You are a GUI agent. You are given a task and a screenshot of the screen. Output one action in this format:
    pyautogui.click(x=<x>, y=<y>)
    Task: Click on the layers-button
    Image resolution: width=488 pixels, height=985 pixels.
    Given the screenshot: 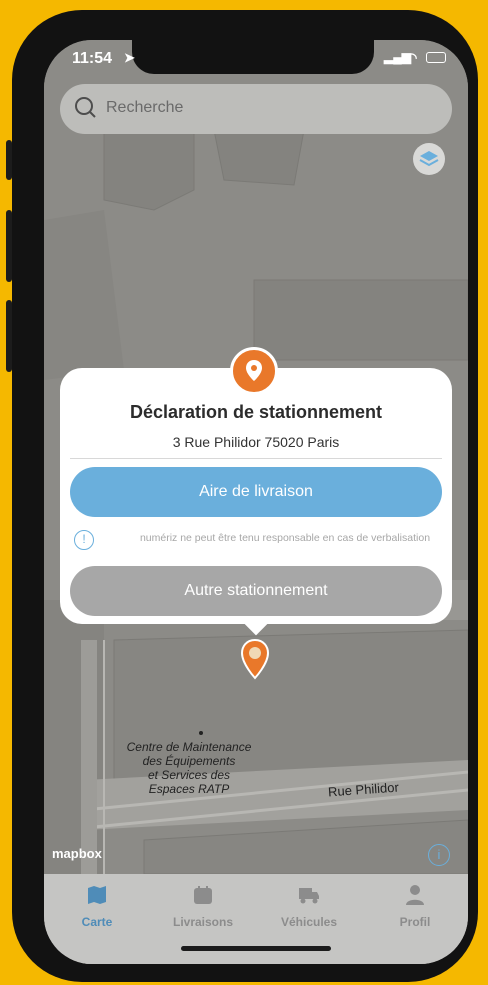 What is the action you would take?
    pyautogui.click(x=429, y=159)
    